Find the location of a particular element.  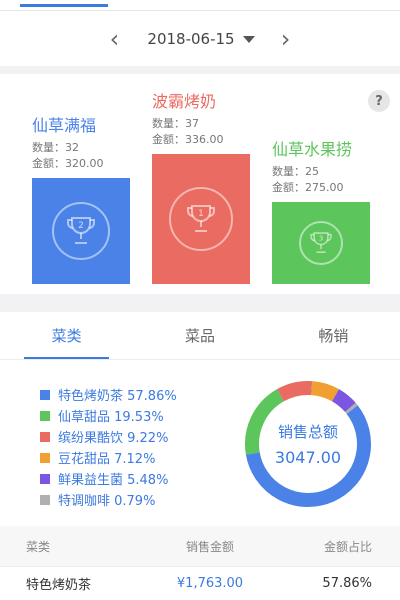

next-date-button: › is located at coordinates (286, 39).